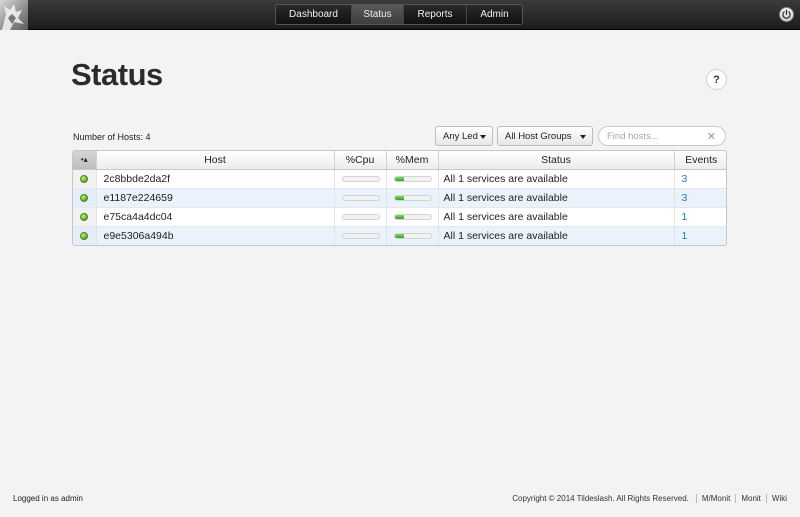 The image size is (800, 517). I want to click on host-name: 2c8bbde2da2f, so click(215, 179).